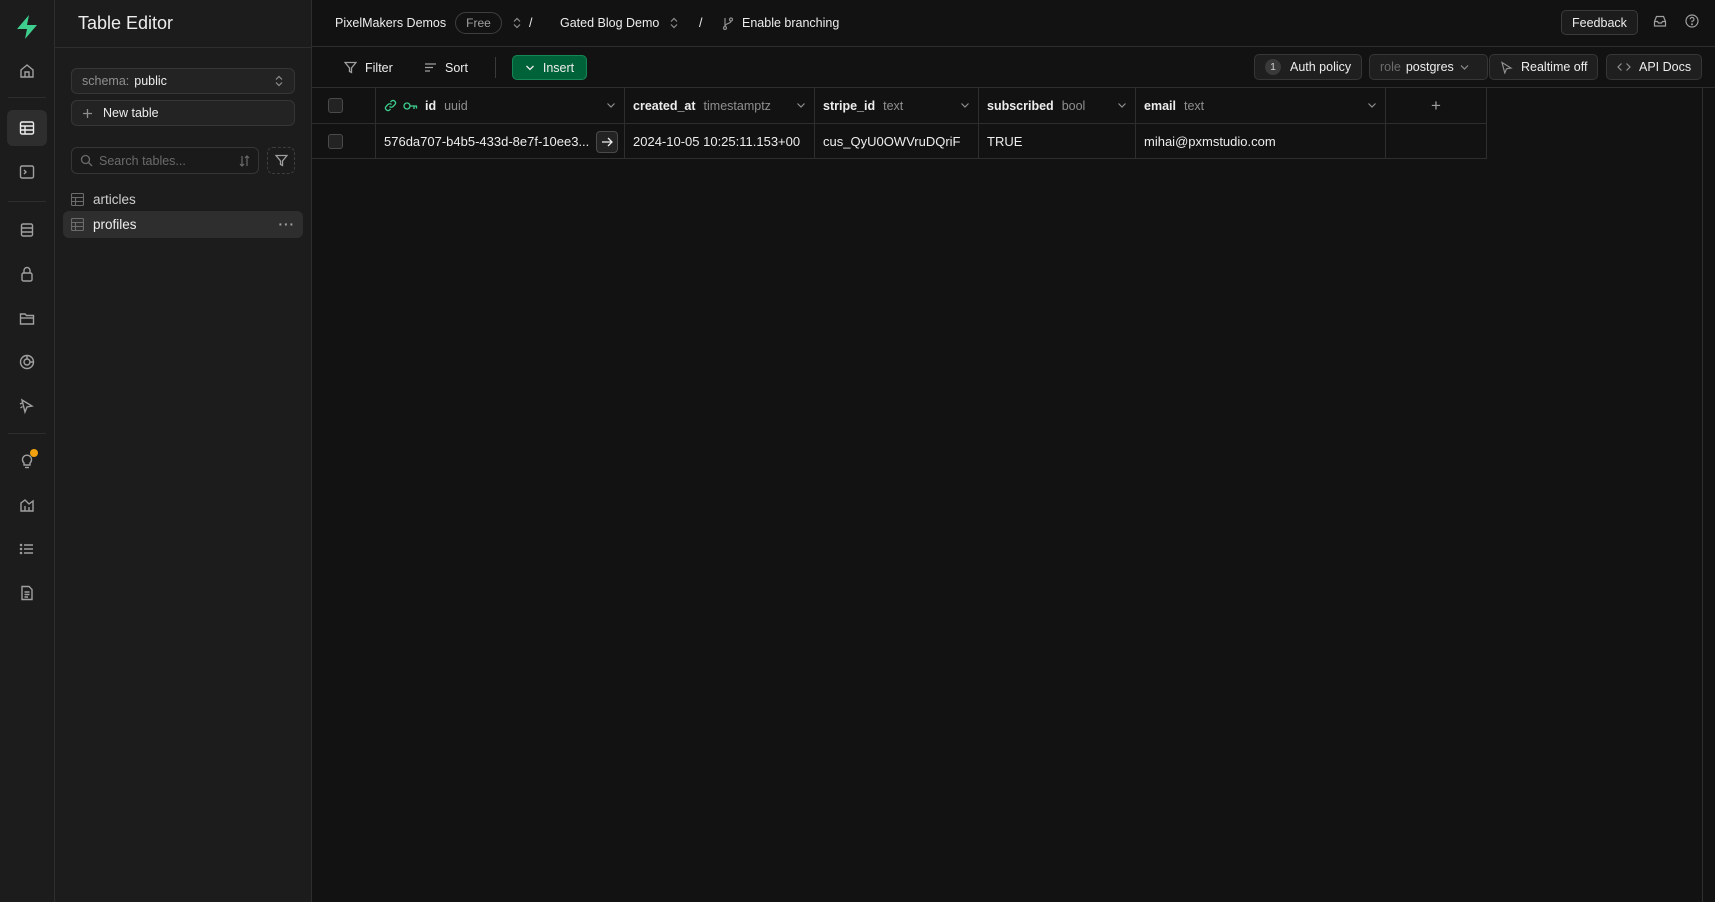 The height and width of the screenshot is (902, 1715). I want to click on new-table-button: New table, so click(183, 113).